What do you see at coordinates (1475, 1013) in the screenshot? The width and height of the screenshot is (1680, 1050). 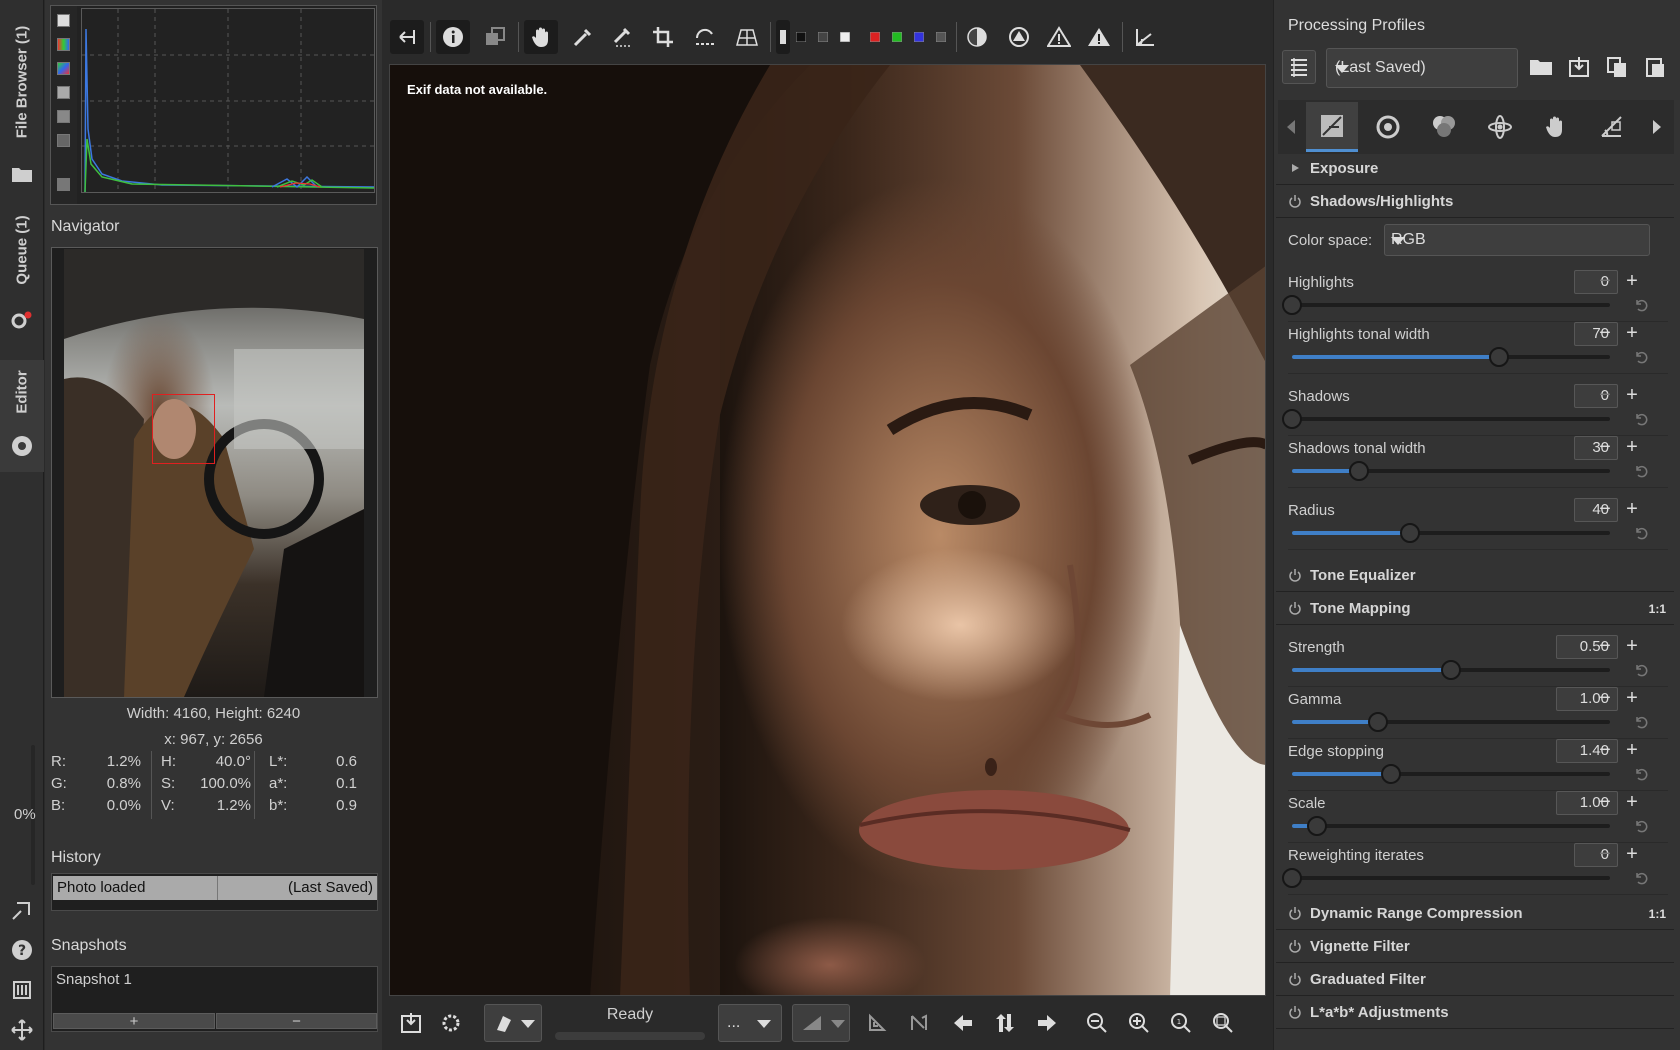 I see `section-lab: L*a*b* Adjustments` at bounding box center [1475, 1013].